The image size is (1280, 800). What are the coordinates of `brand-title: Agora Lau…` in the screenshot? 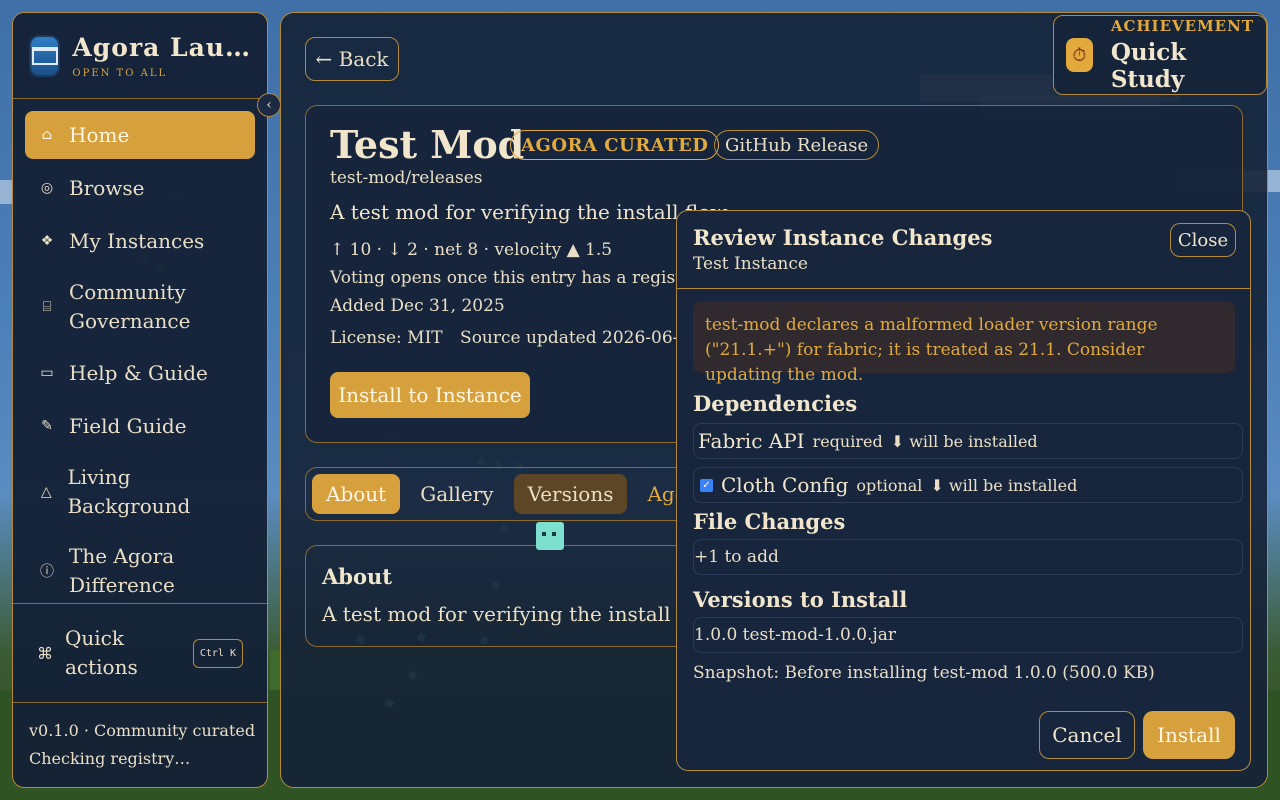 It's located at (161, 47).